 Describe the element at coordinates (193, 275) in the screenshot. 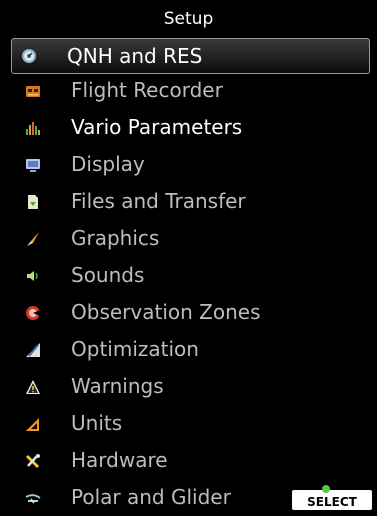

I see `menu-item-sounds: Sounds` at that location.